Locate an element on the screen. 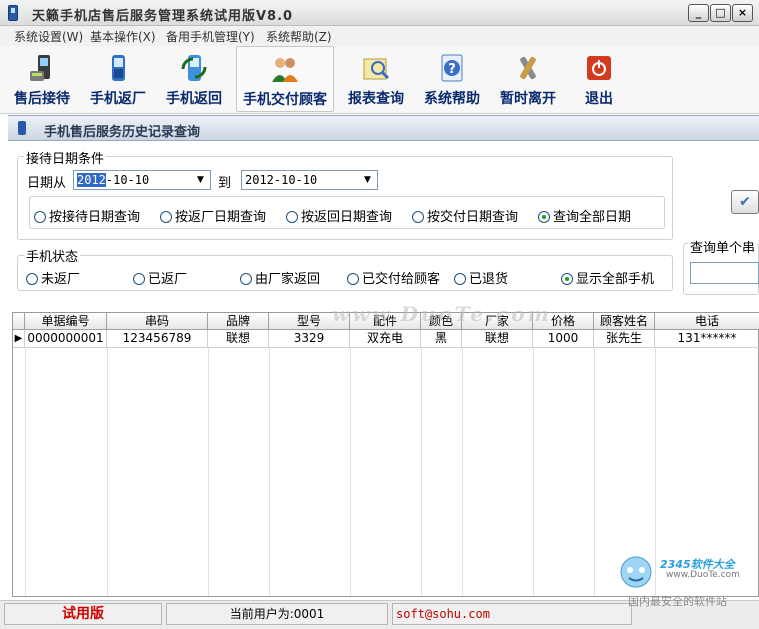 The image size is (759, 629). column-header-serial: 串码 is located at coordinates (157, 321).